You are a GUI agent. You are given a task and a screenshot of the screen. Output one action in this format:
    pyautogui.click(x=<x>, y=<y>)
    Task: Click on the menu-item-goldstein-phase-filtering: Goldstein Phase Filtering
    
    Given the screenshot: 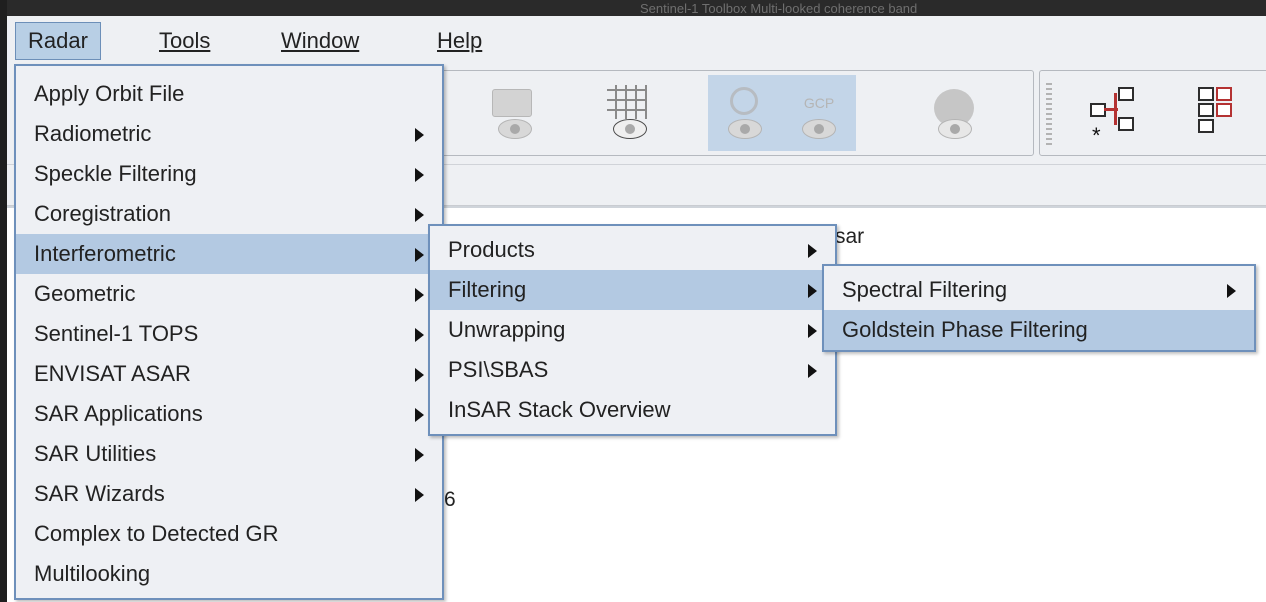 What is the action you would take?
    pyautogui.click(x=1039, y=330)
    